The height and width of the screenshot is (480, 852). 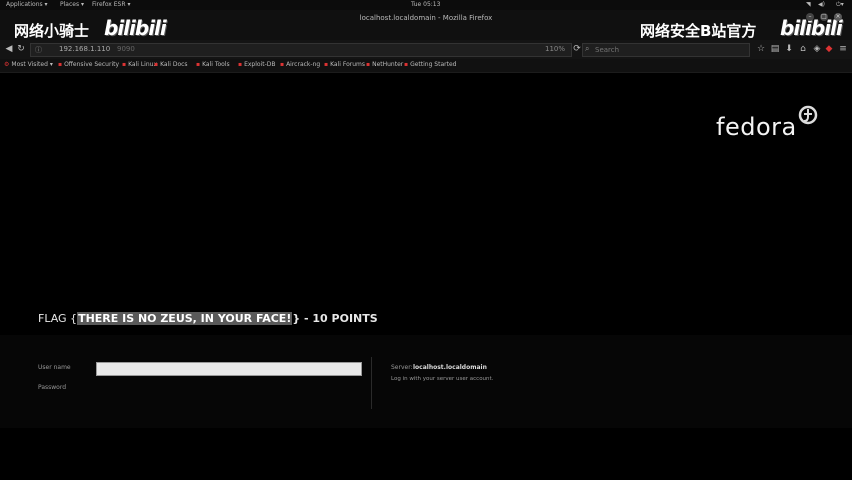 What do you see at coordinates (21, 49) in the screenshot?
I see `reload-icon: ↻` at bounding box center [21, 49].